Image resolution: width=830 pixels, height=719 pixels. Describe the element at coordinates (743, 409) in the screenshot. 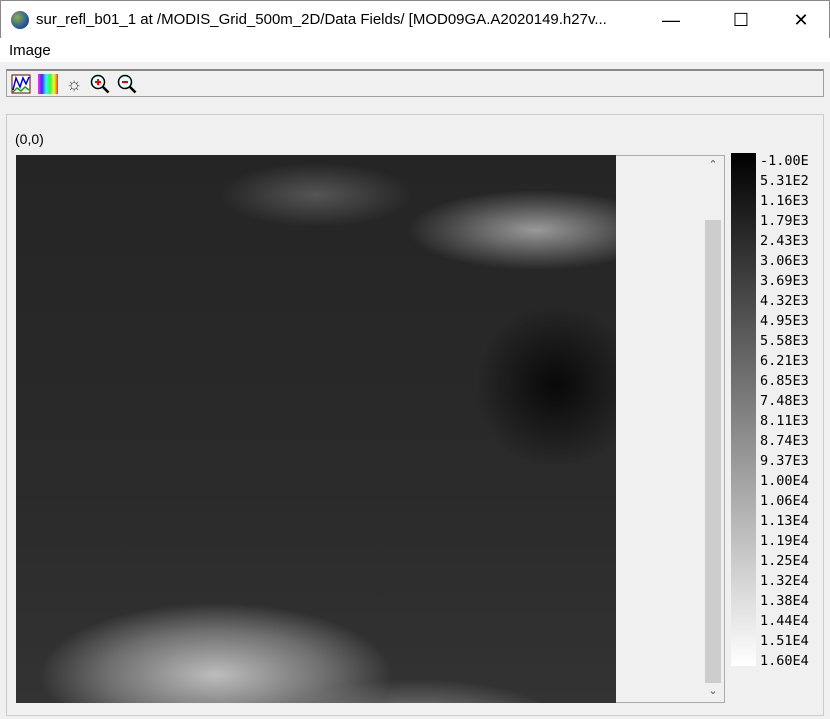

I see `colorbar` at that location.